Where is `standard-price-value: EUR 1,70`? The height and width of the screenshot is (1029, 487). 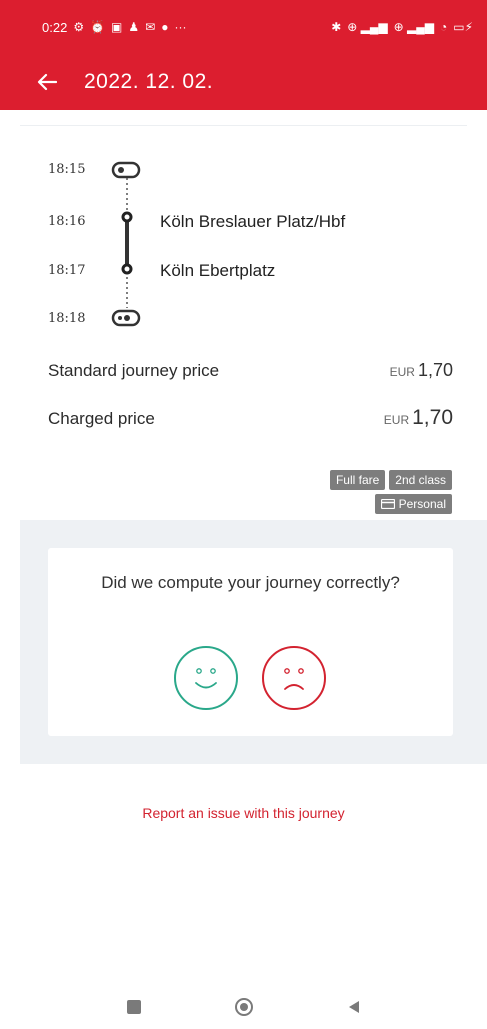
standard-price-value: EUR 1,70 is located at coordinates (421, 370).